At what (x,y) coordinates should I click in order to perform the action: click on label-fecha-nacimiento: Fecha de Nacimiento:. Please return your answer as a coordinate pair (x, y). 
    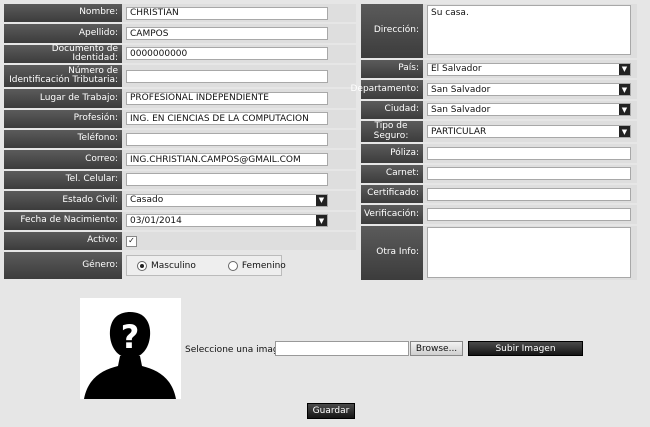
    Looking at the image, I should click on (63, 220).